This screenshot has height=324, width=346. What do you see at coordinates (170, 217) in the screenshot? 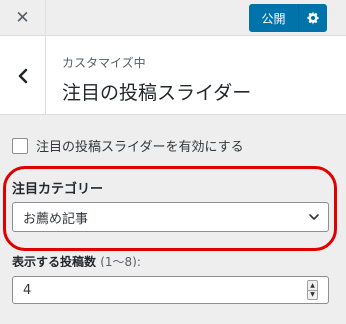
I see `featured-category-select: お薦め記事` at bounding box center [170, 217].